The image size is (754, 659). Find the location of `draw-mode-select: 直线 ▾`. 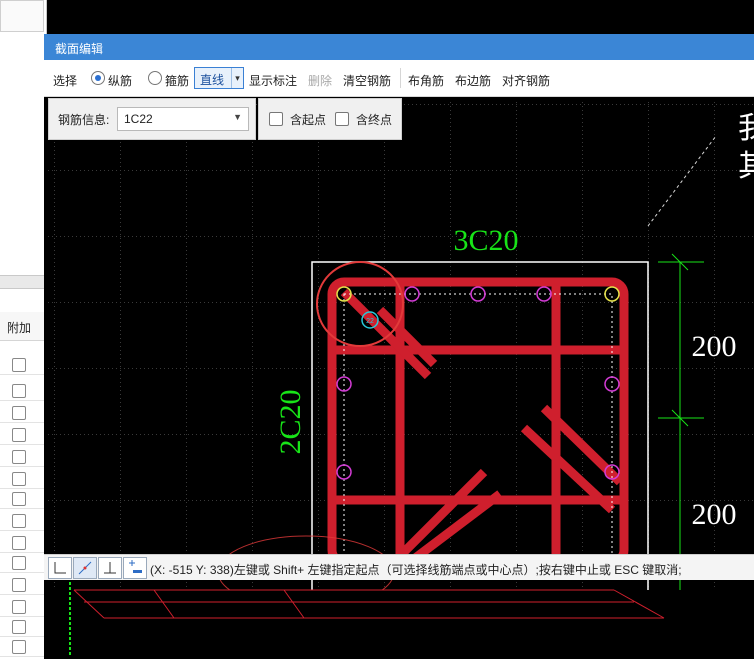

draw-mode-select: 直线 ▾ is located at coordinates (219, 78).